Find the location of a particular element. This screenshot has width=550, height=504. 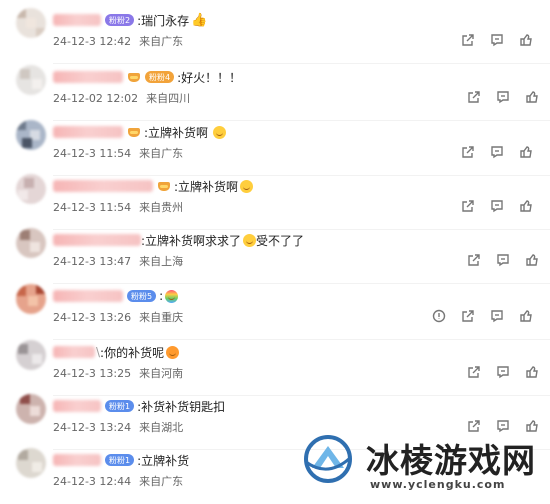

fan-level-badge: 粉粉5 is located at coordinates (142, 296).